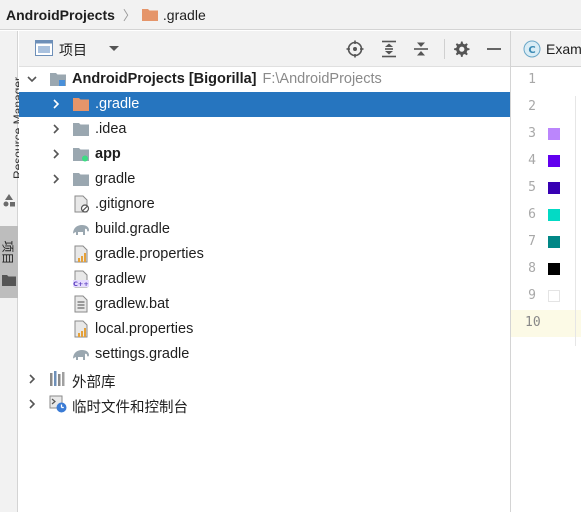 Image resolution: width=581 pixels, height=512 pixels. I want to click on line-number: 9, so click(546, 296).